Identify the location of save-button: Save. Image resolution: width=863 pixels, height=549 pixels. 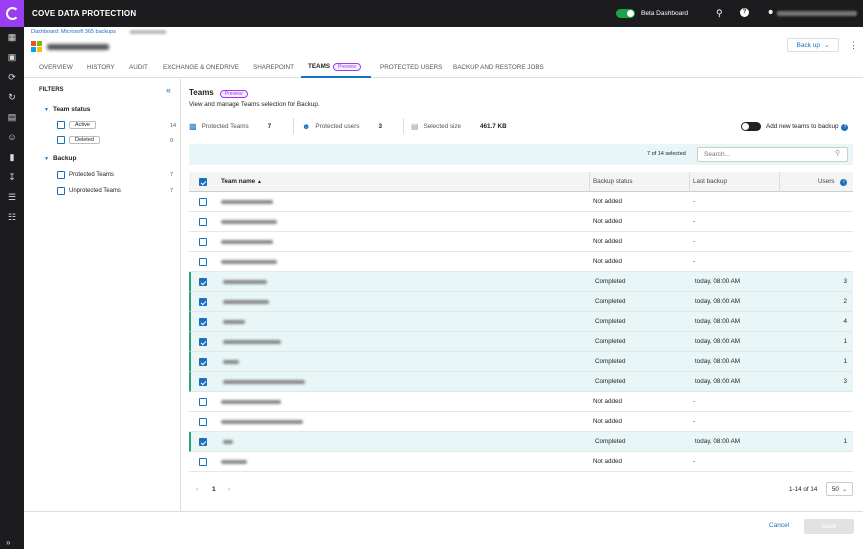
(829, 526).